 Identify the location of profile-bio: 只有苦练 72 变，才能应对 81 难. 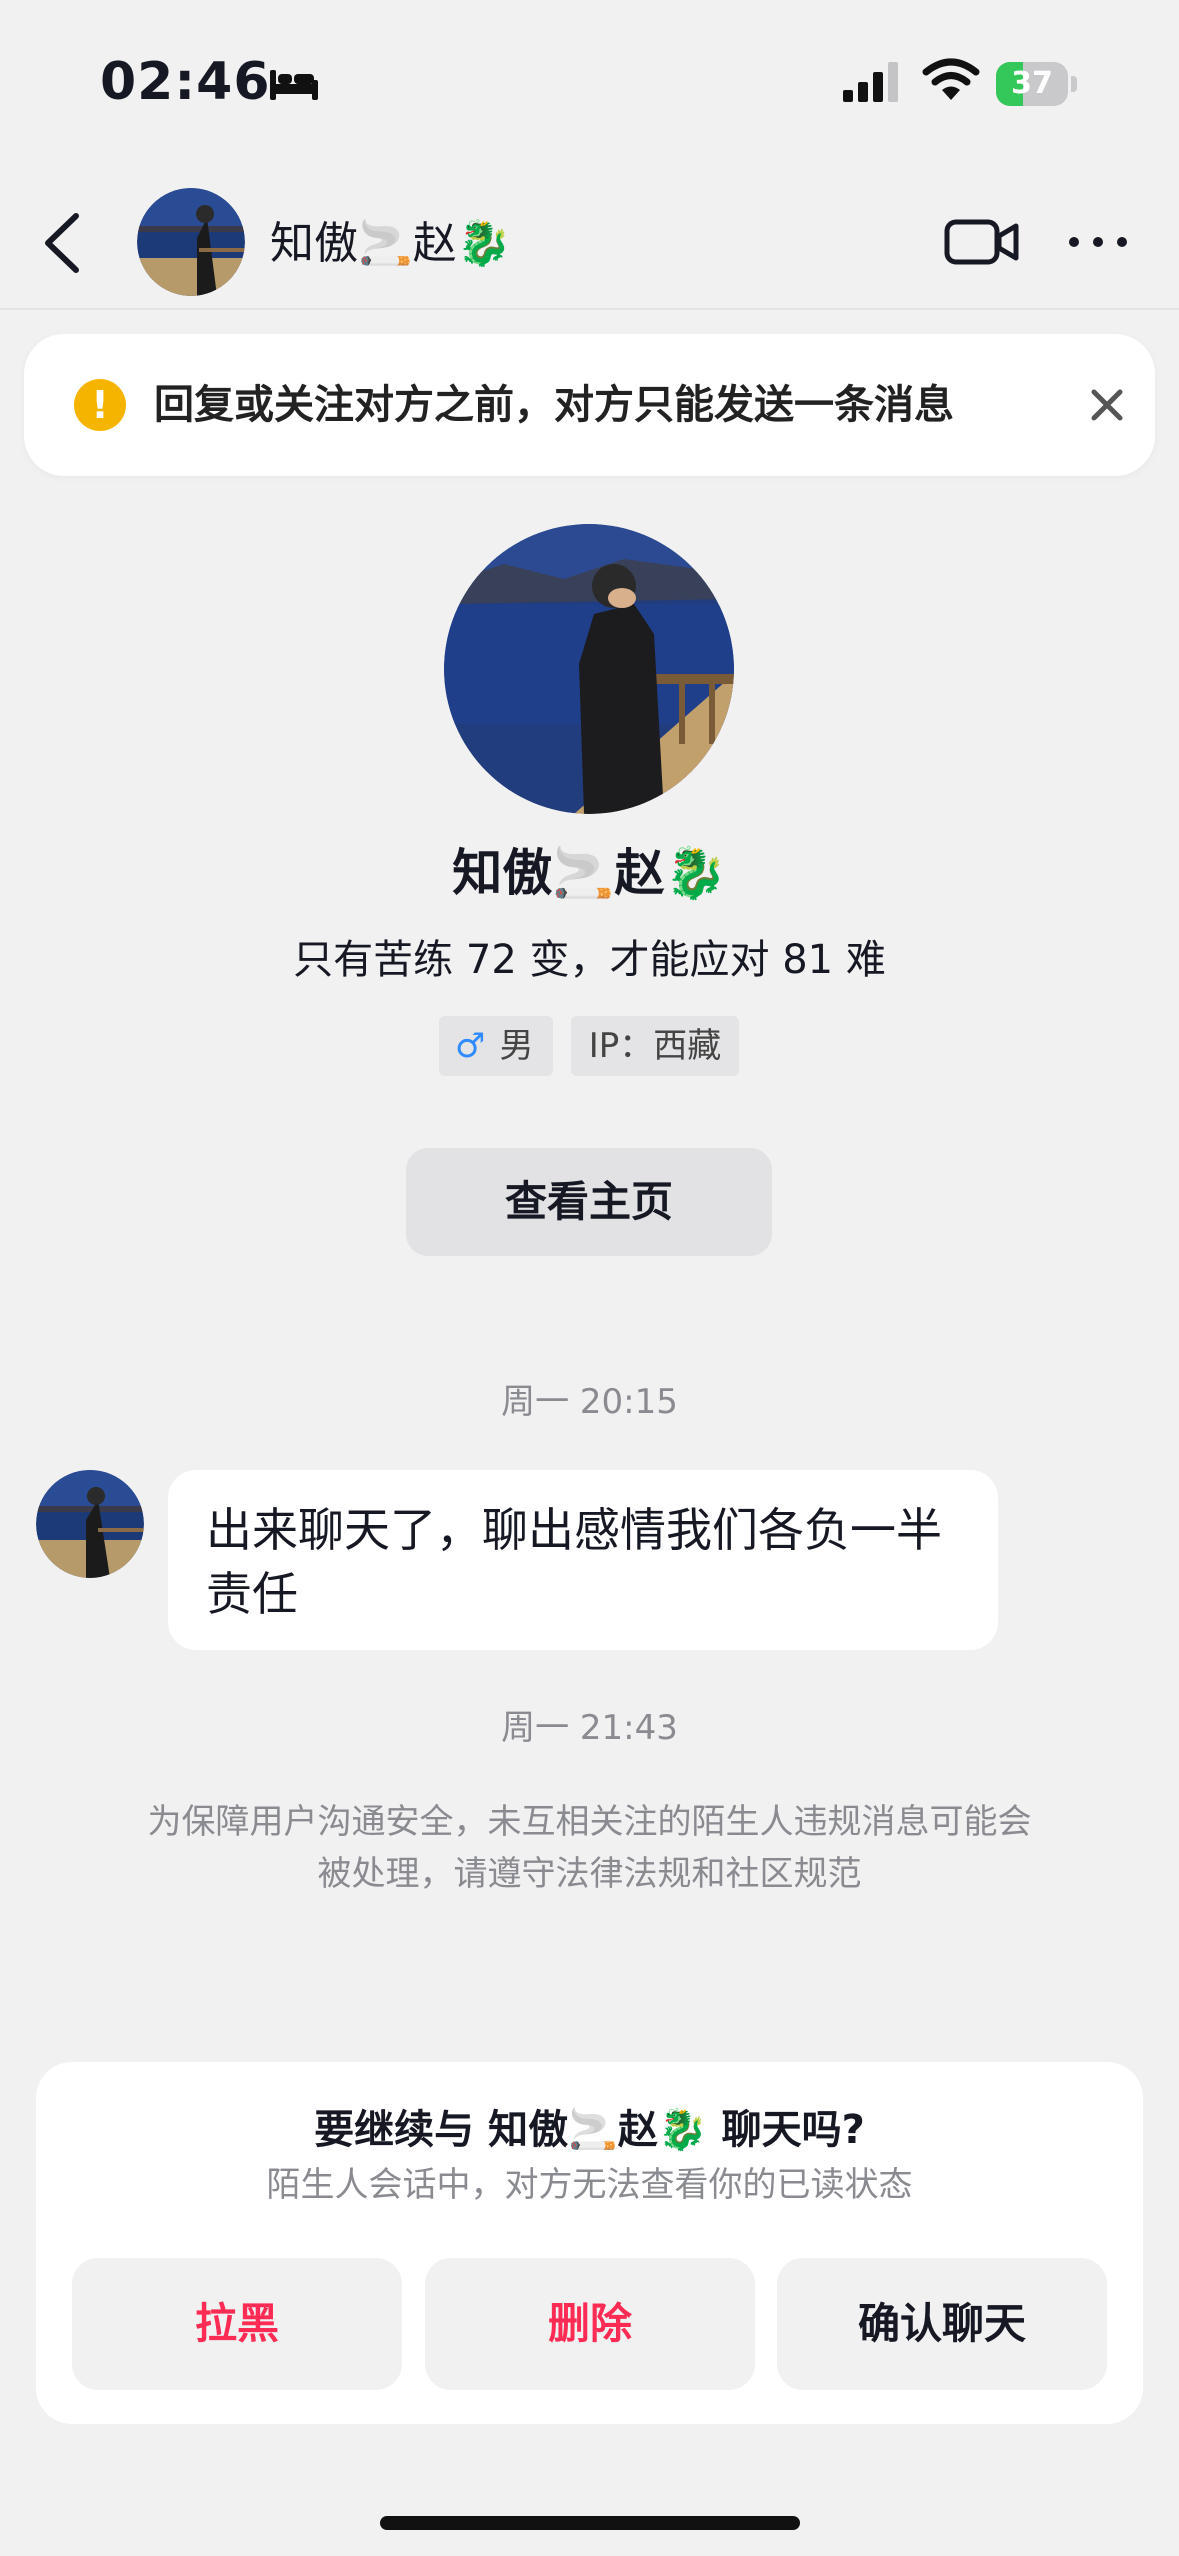
(589, 960).